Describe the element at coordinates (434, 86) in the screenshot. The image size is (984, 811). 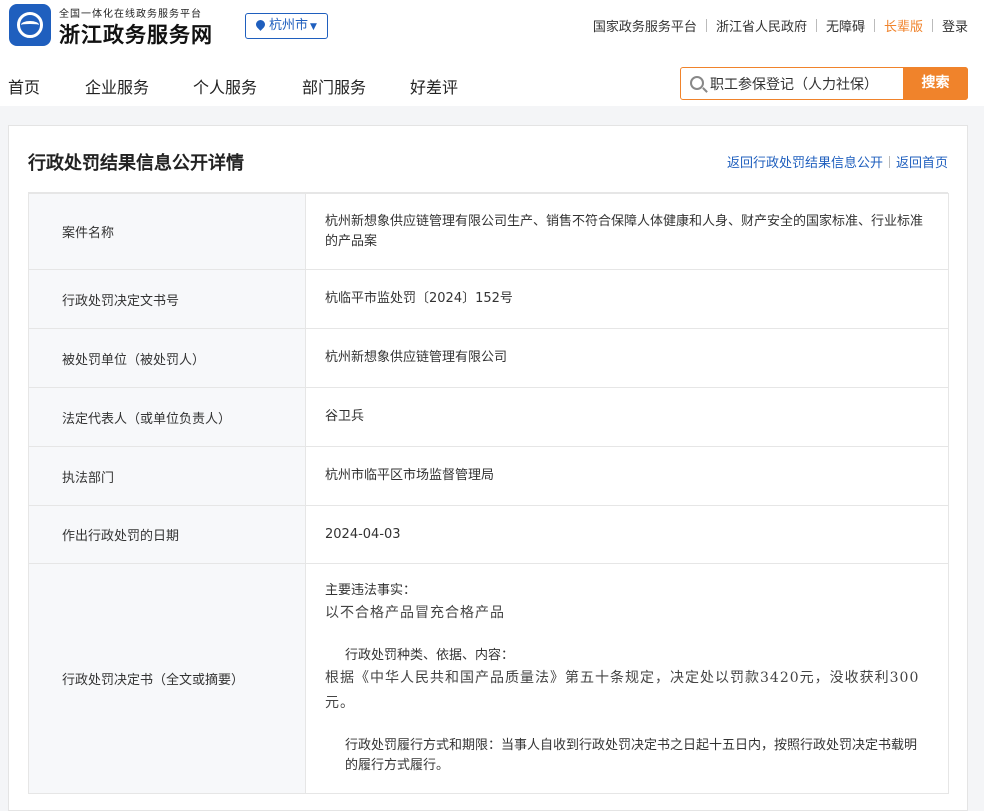
I see `nav-good-bad-review: 好差评` at that location.